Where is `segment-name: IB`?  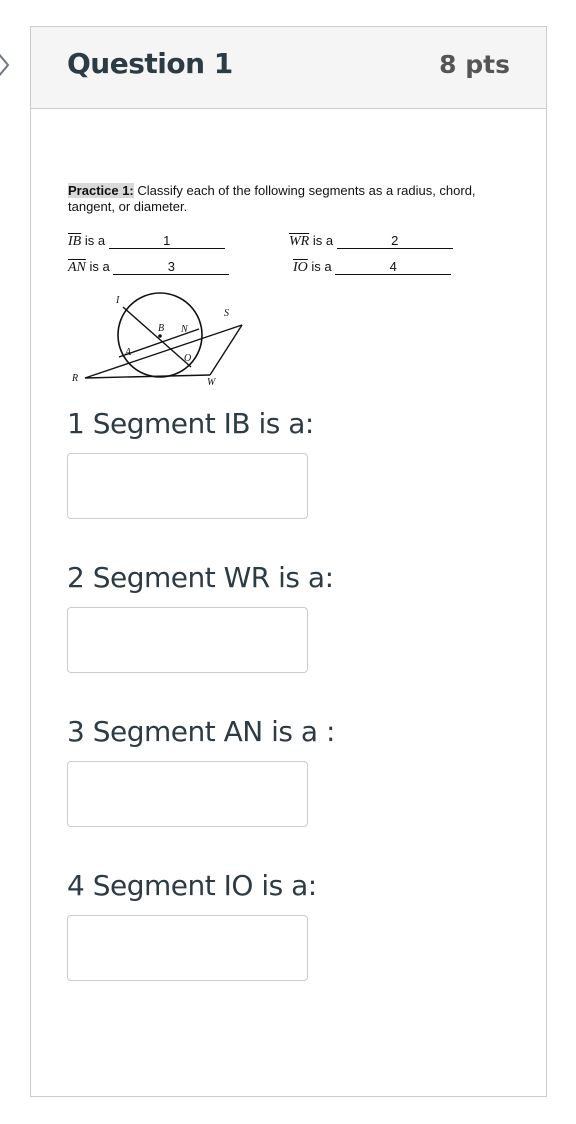
segment-name: IB is located at coordinates (75, 241).